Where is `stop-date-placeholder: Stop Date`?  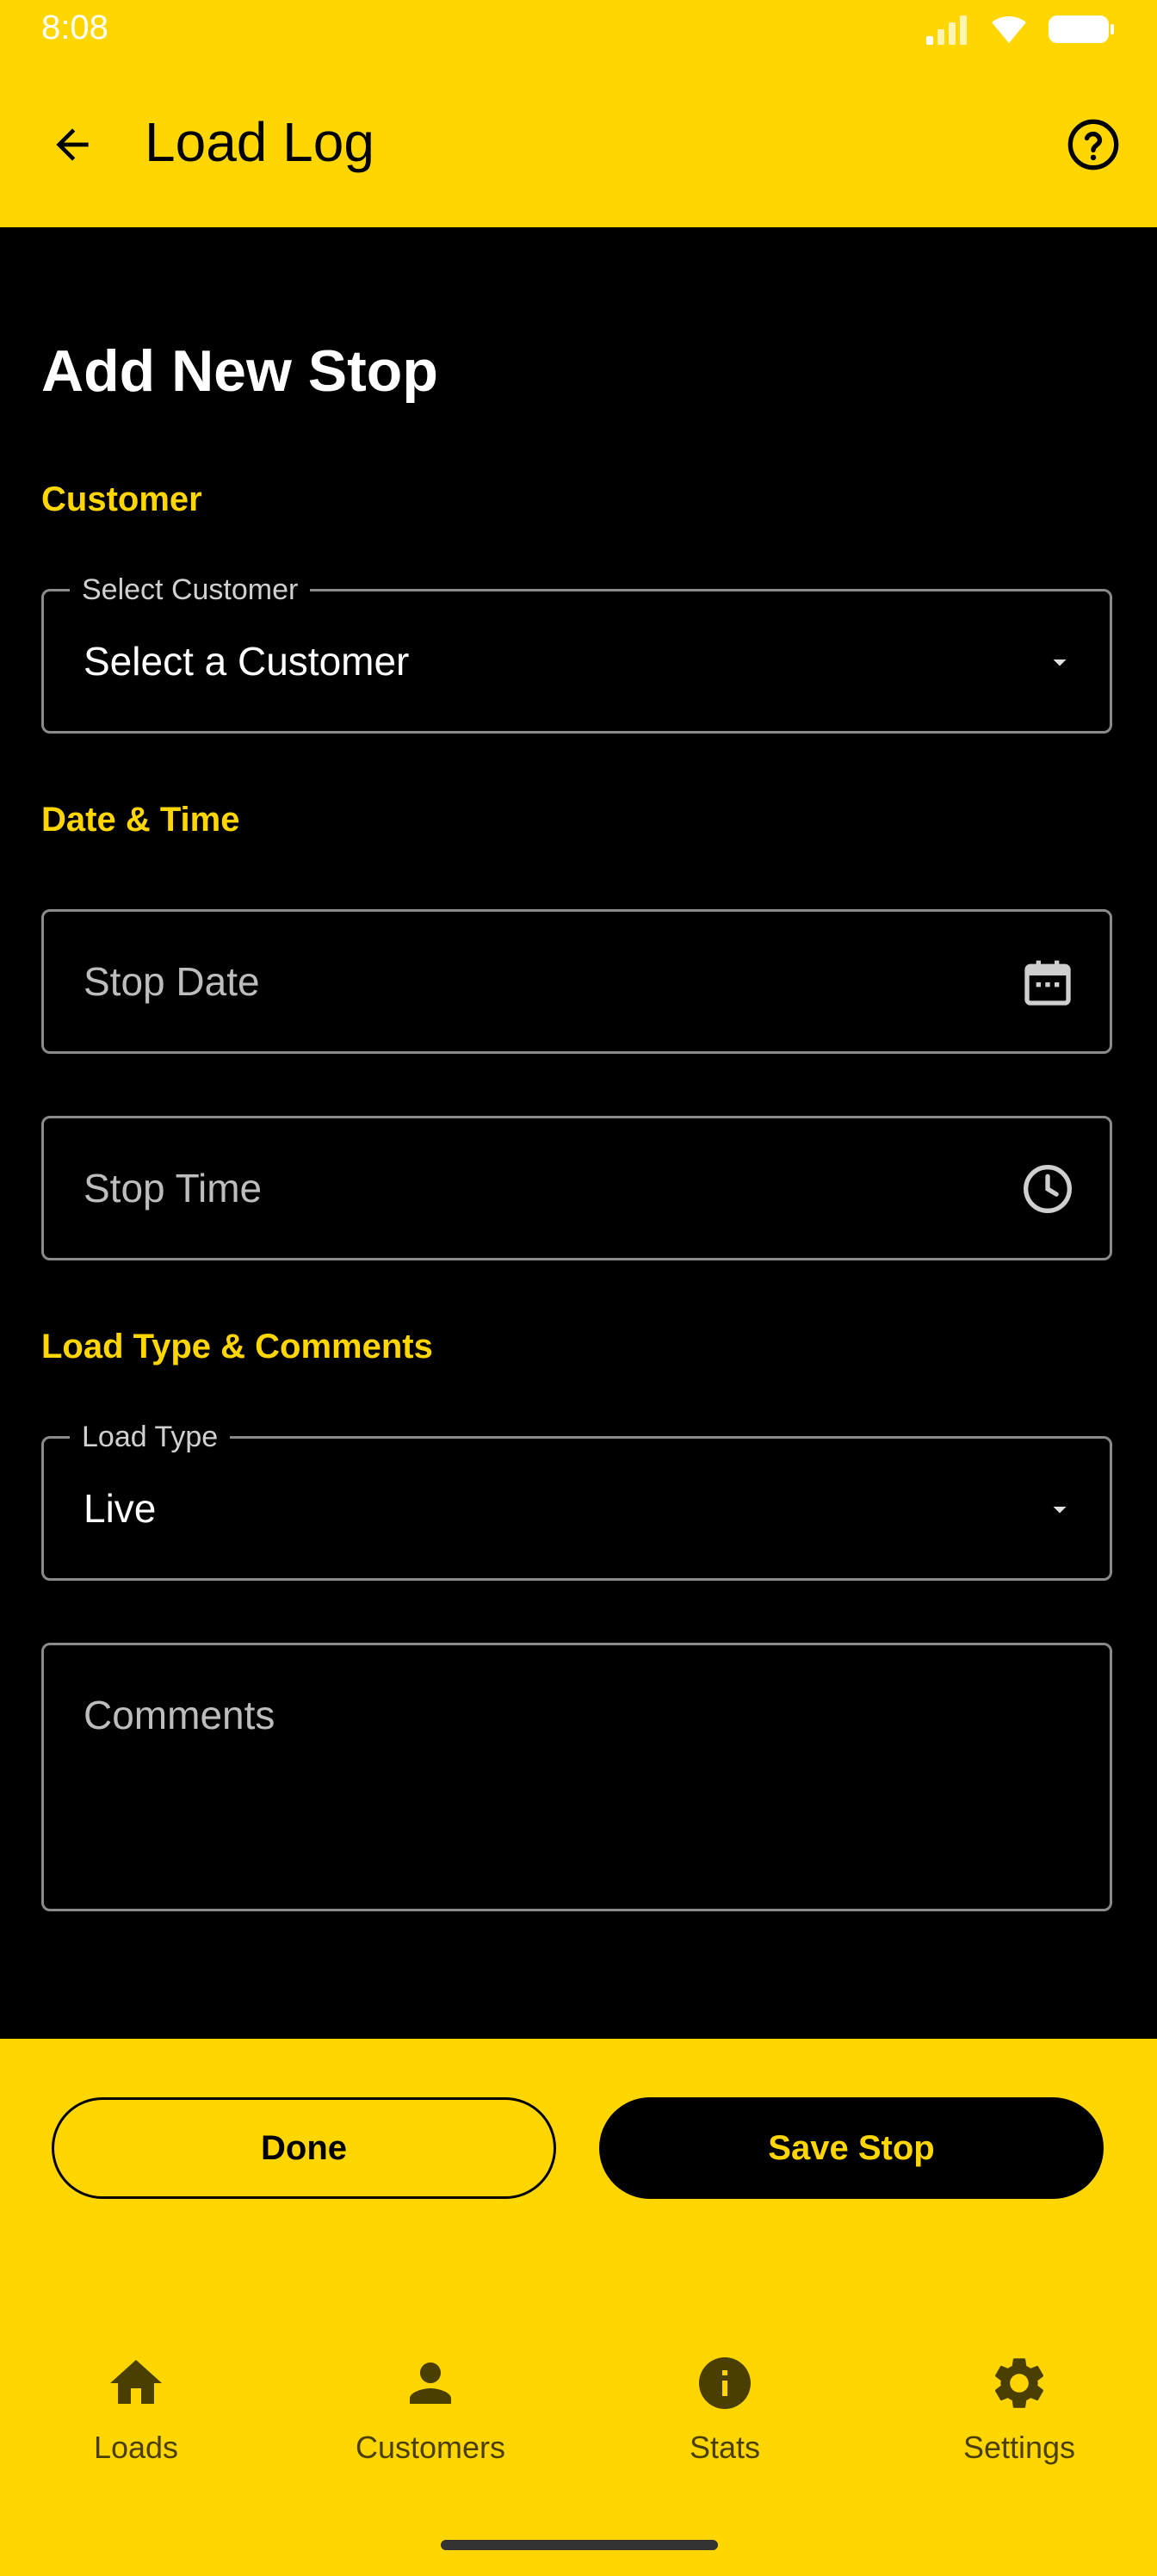 stop-date-placeholder: Stop Date is located at coordinates (172, 982).